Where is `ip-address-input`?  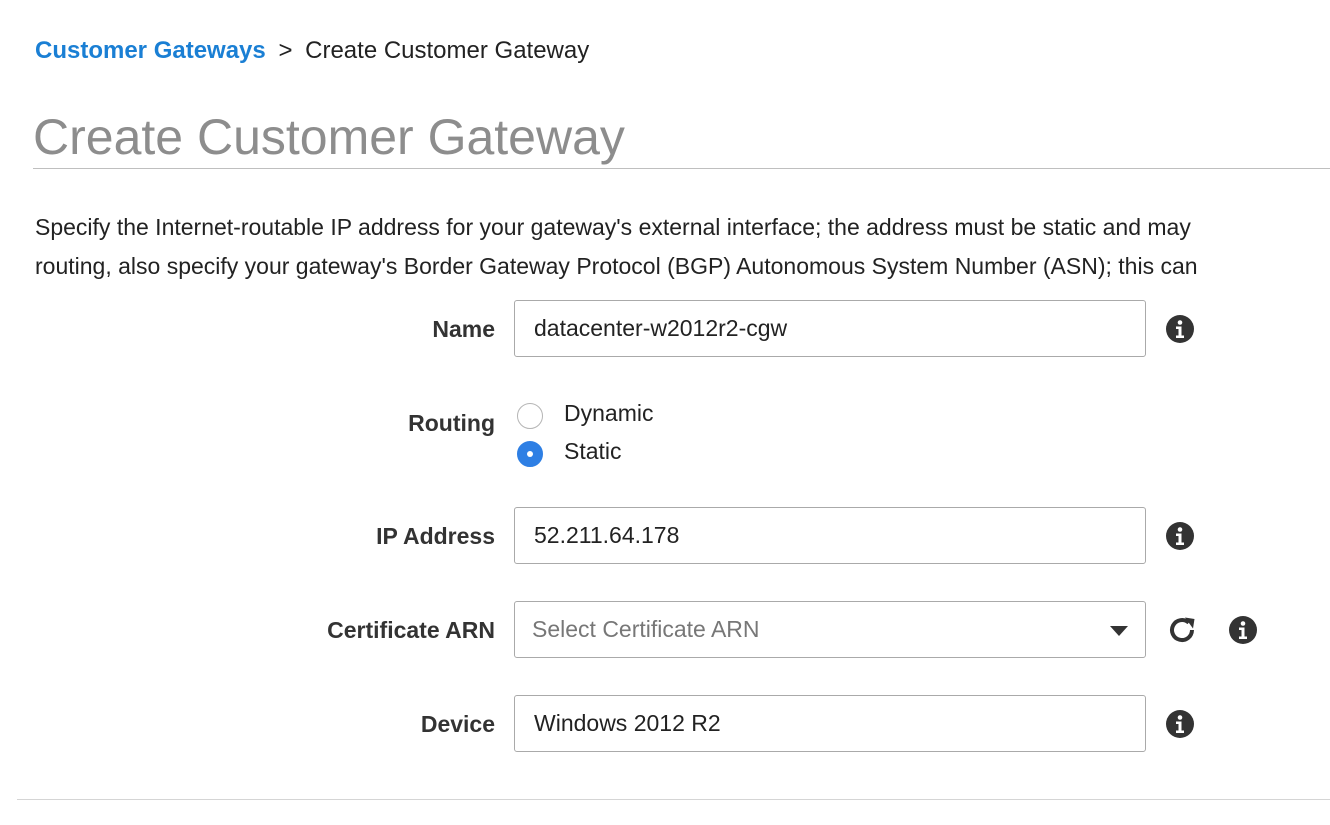
ip-address-input is located at coordinates (830, 535).